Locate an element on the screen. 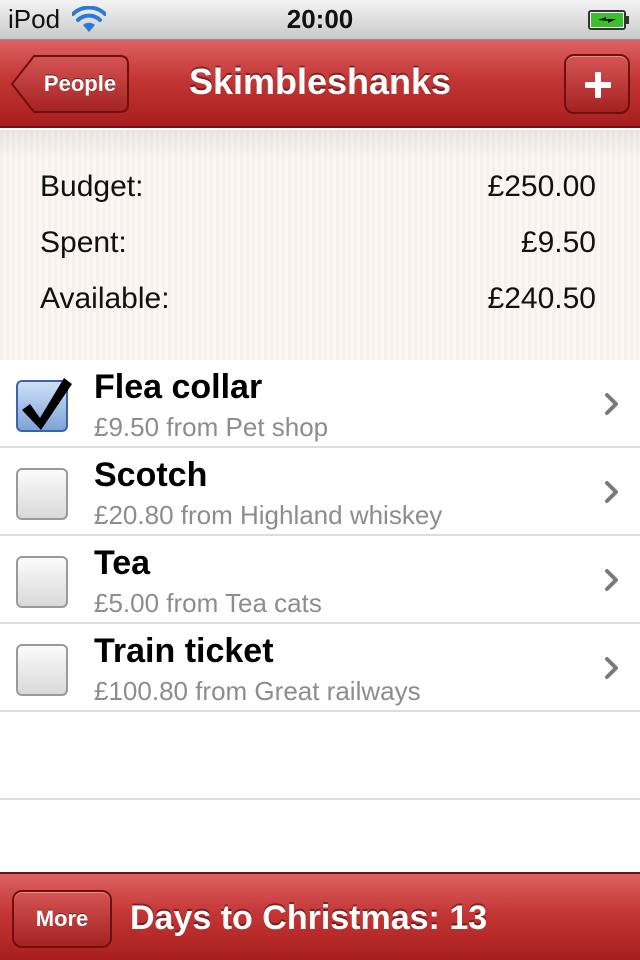  item-detail: £5.00 from Tea cats is located at coordinates (208, 603).